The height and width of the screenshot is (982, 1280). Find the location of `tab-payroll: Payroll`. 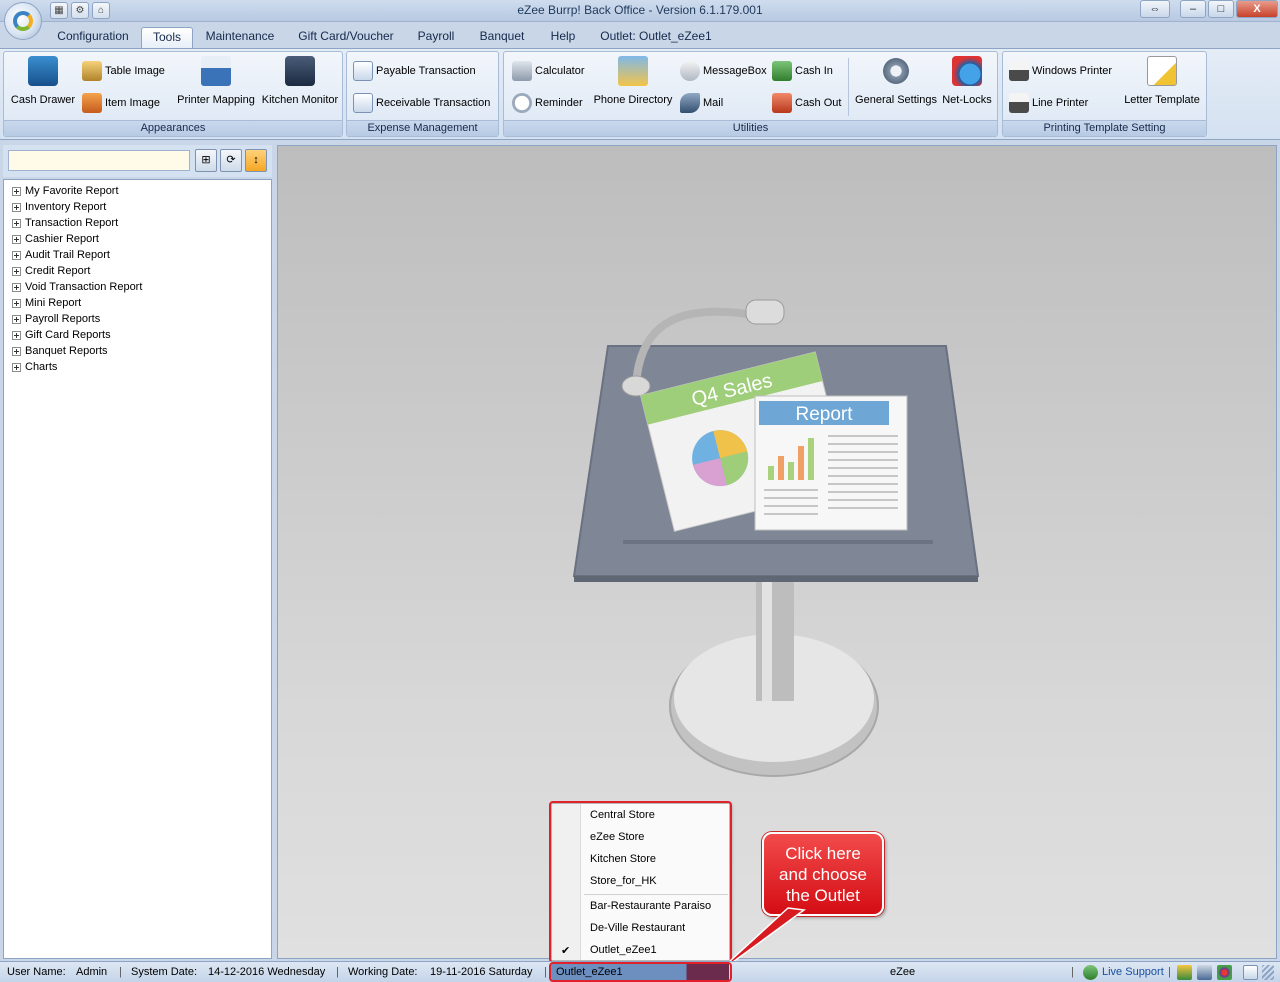

tab-payroll: Payroll is located at coordinates (436, 37).